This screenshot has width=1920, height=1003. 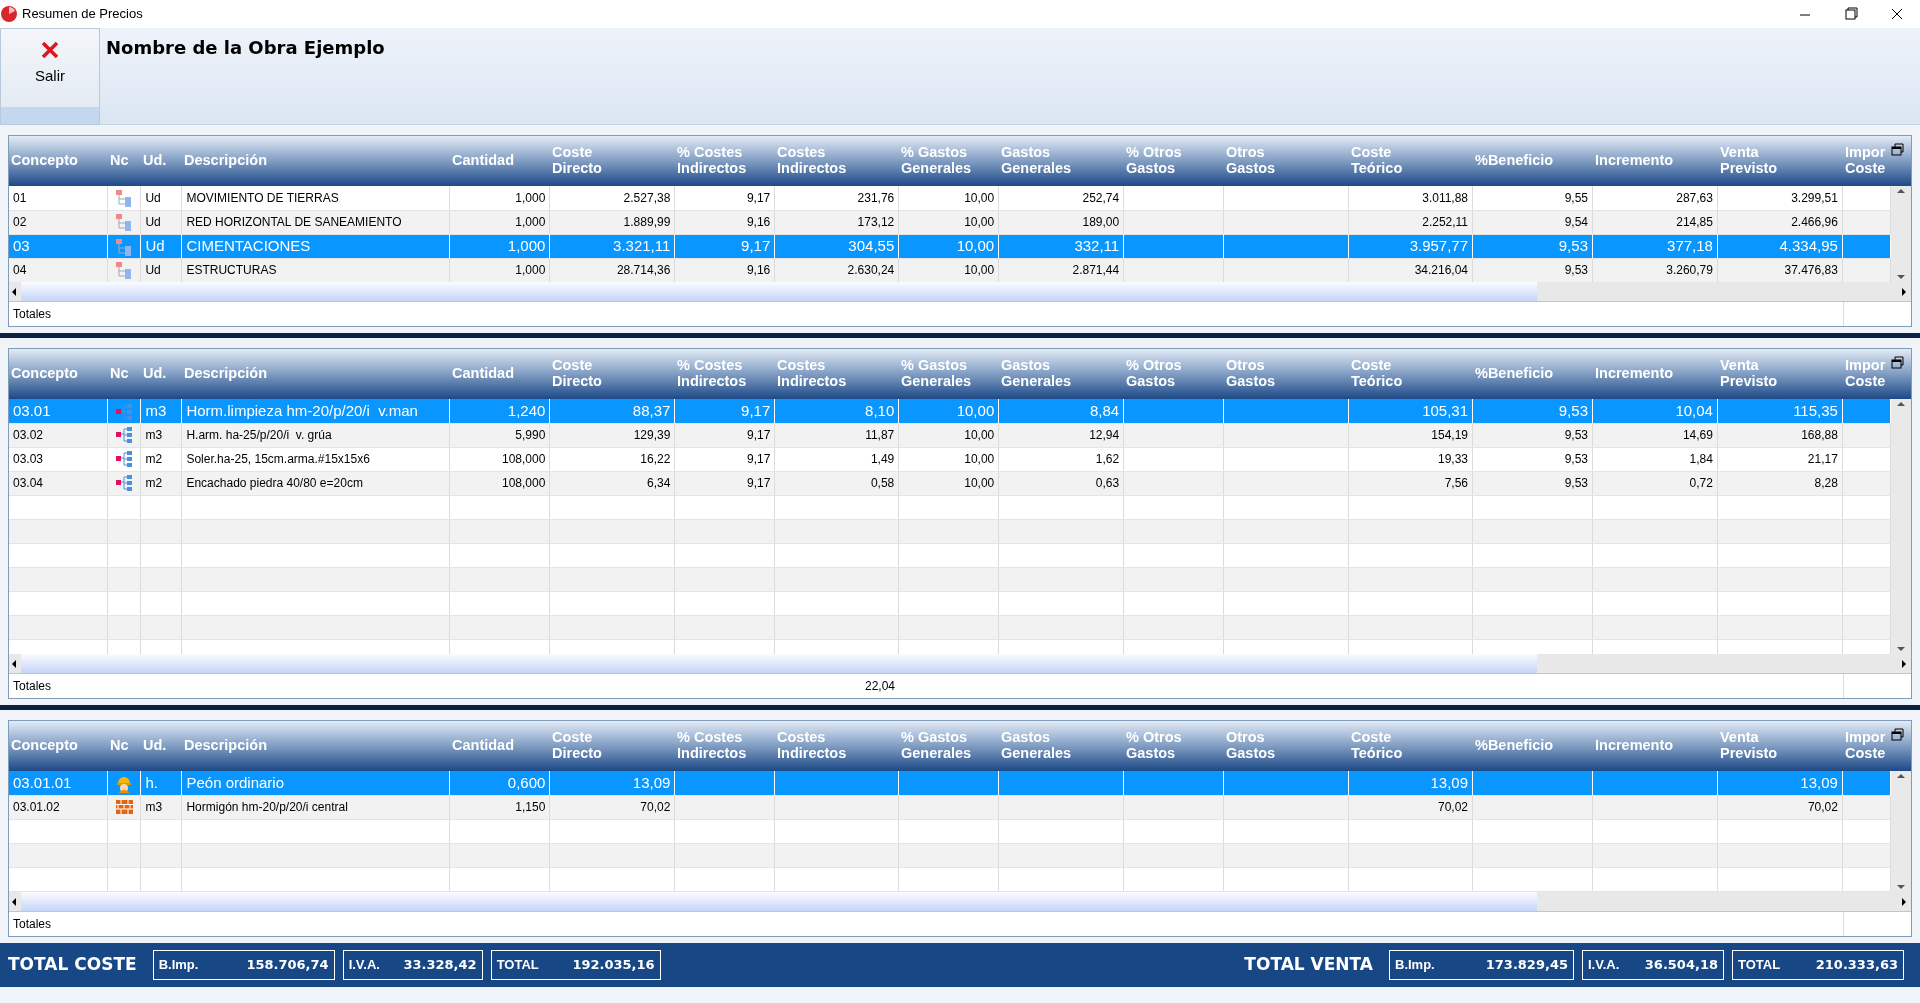 I want to click on table-row: 03.04 m2 Encachado piedra 40/80 e=20cm 108,000 6,34 9,17 0,58 10,00 0,63 7,56 9,53 0,72 8,28, so click(x=950, y=483).